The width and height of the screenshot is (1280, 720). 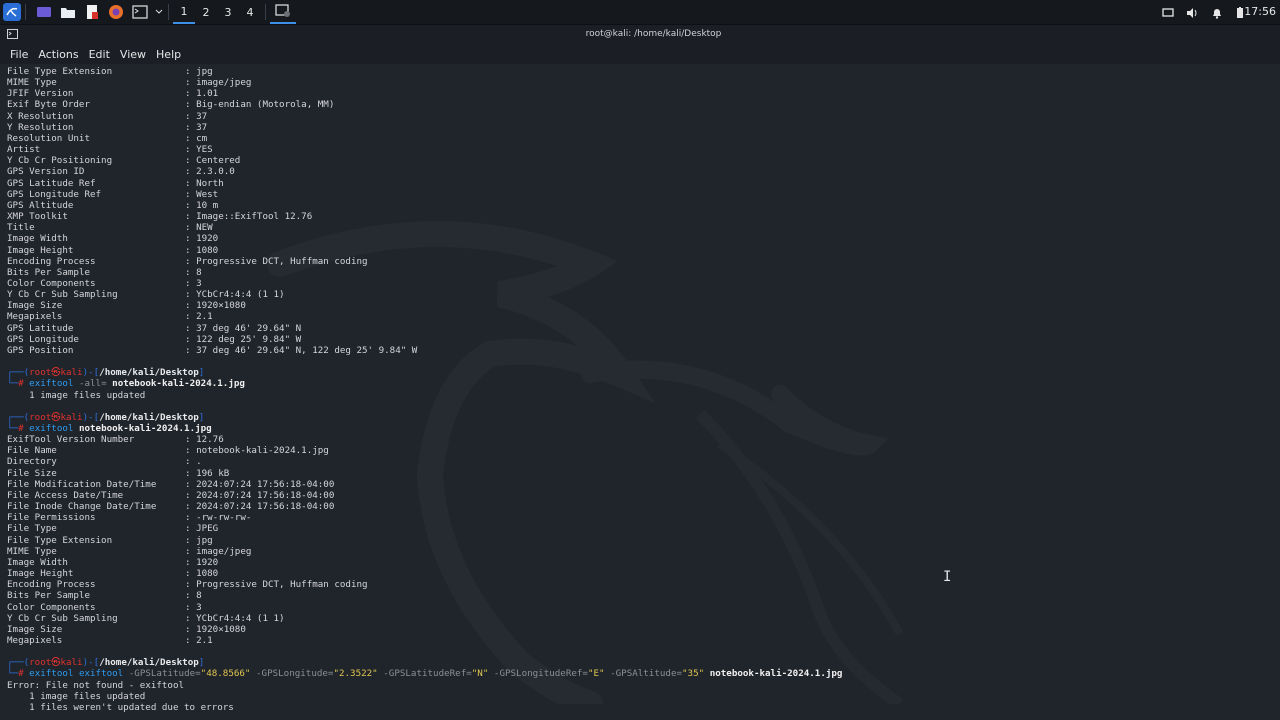 What do you see at coordinates (640, 35) in the screenshot?
I see `window-titlebar: root@kali: /home/kali/Desktop` at bounding box center [640, 35].